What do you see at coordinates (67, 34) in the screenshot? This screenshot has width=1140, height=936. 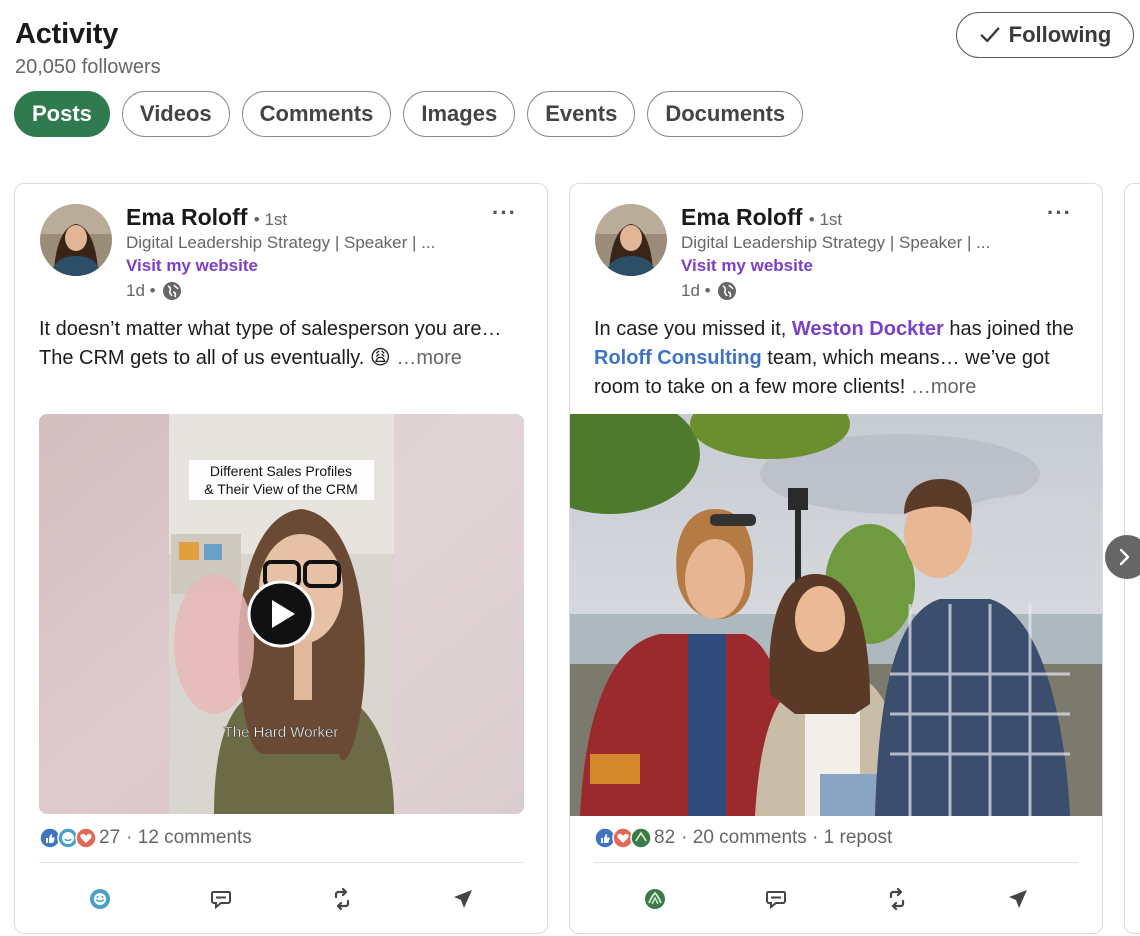 I see `page-title: Activity` at bounding box center [67, 34].